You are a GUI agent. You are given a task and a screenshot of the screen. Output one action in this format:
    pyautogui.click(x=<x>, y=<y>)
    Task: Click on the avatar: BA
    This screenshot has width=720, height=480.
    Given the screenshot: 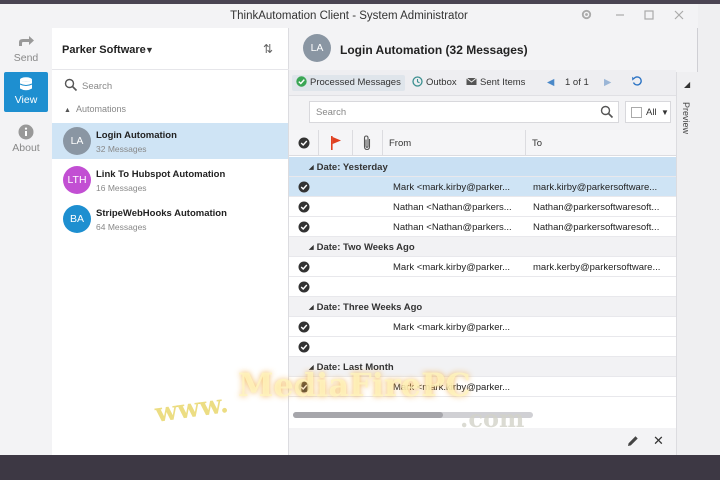 What is the action you would take?
    pyautogui.click(x=77, y=219)
    